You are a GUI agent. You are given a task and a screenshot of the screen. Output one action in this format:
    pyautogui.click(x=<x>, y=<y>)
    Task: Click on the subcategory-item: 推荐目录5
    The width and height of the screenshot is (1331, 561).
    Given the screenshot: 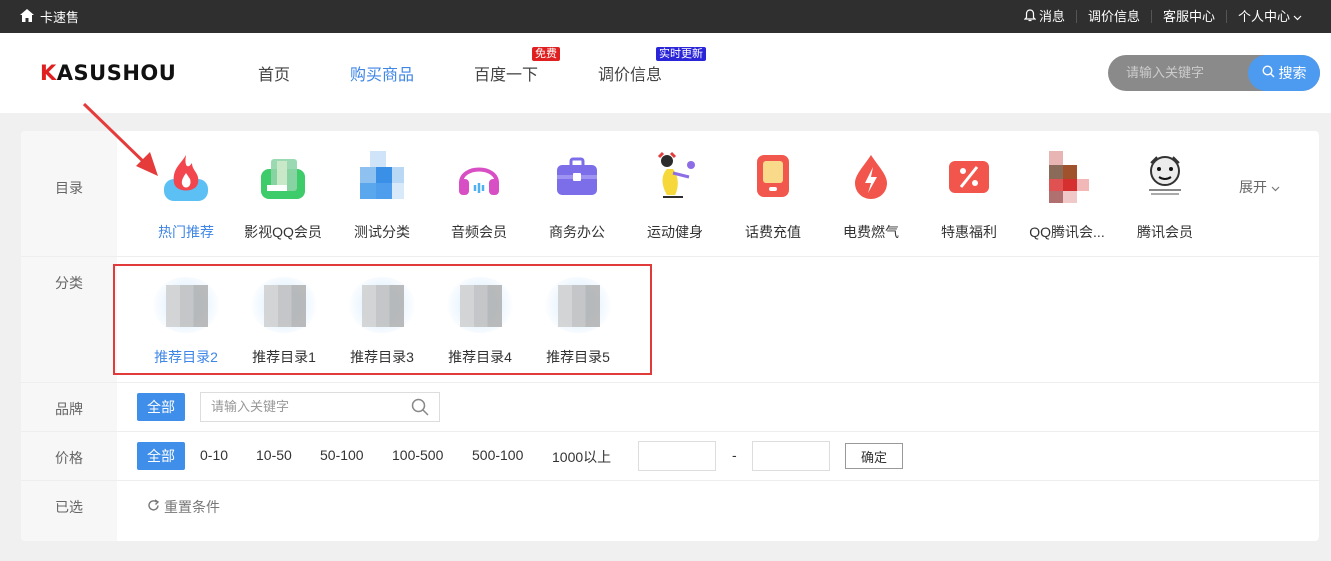 What is the action you would take?
    pyautogui.click(x=578, y=322)
    